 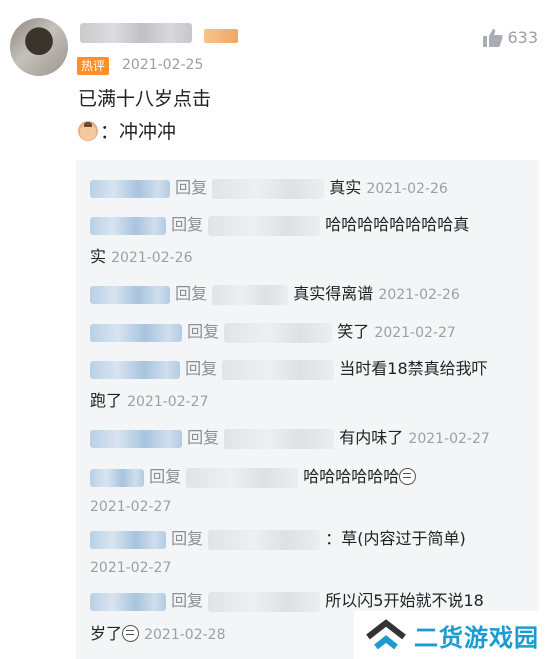 What do you see at coordinates (106, 400) in the screenshot?
I see `reply-text-cont: 跑了` at bounding box center [106, 400].